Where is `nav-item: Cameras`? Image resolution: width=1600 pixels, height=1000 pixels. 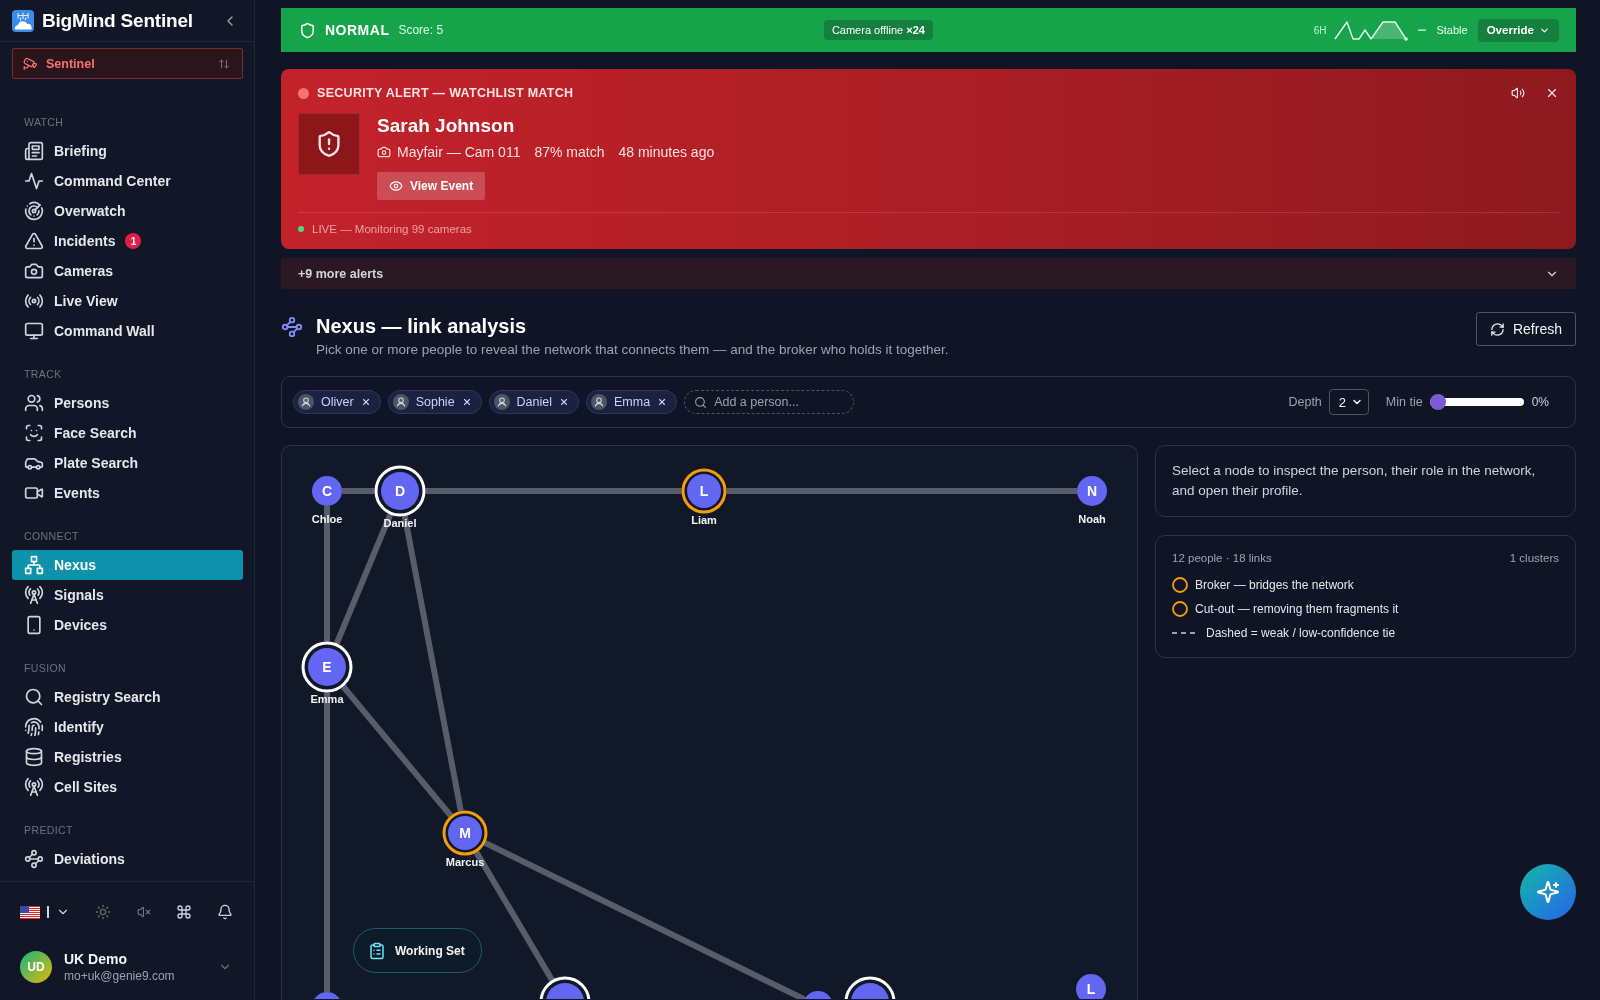
nav-item: Cameras is located at coordinates (127, 271).